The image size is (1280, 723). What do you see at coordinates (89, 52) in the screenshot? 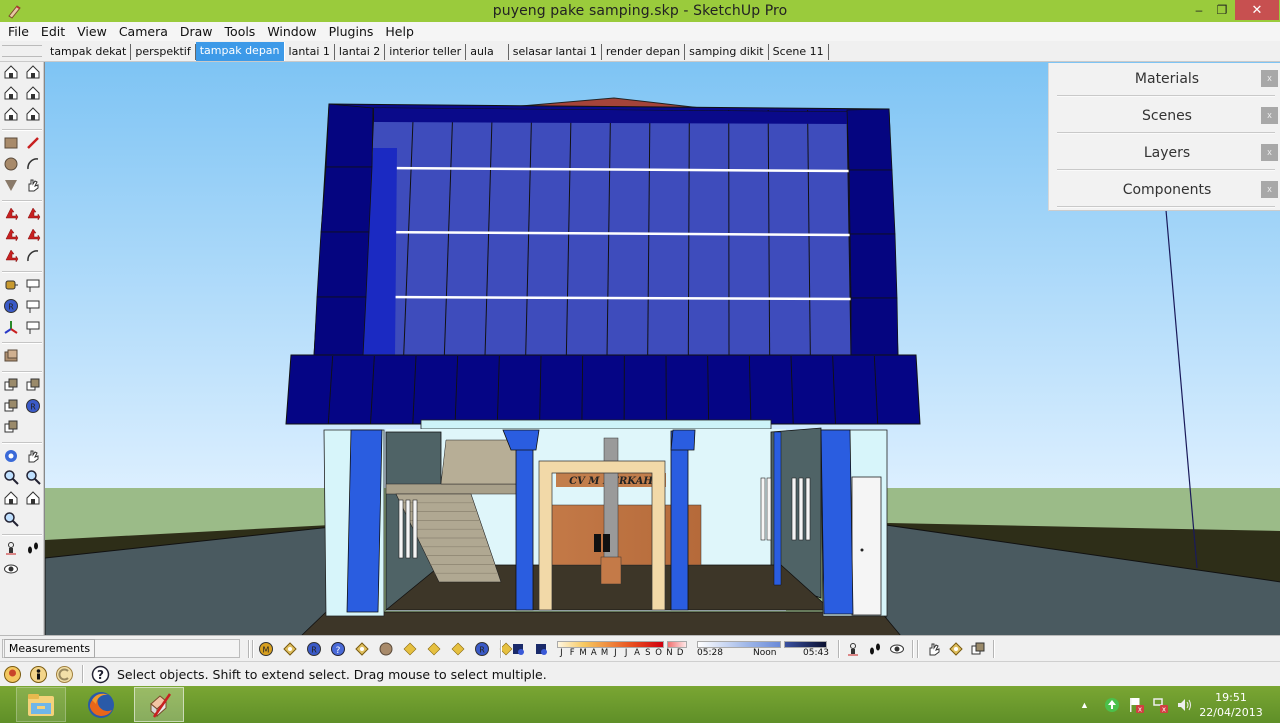
I see `scene-tab-tampak-dekat: tampak dekat` at bounding box center [89, 52].